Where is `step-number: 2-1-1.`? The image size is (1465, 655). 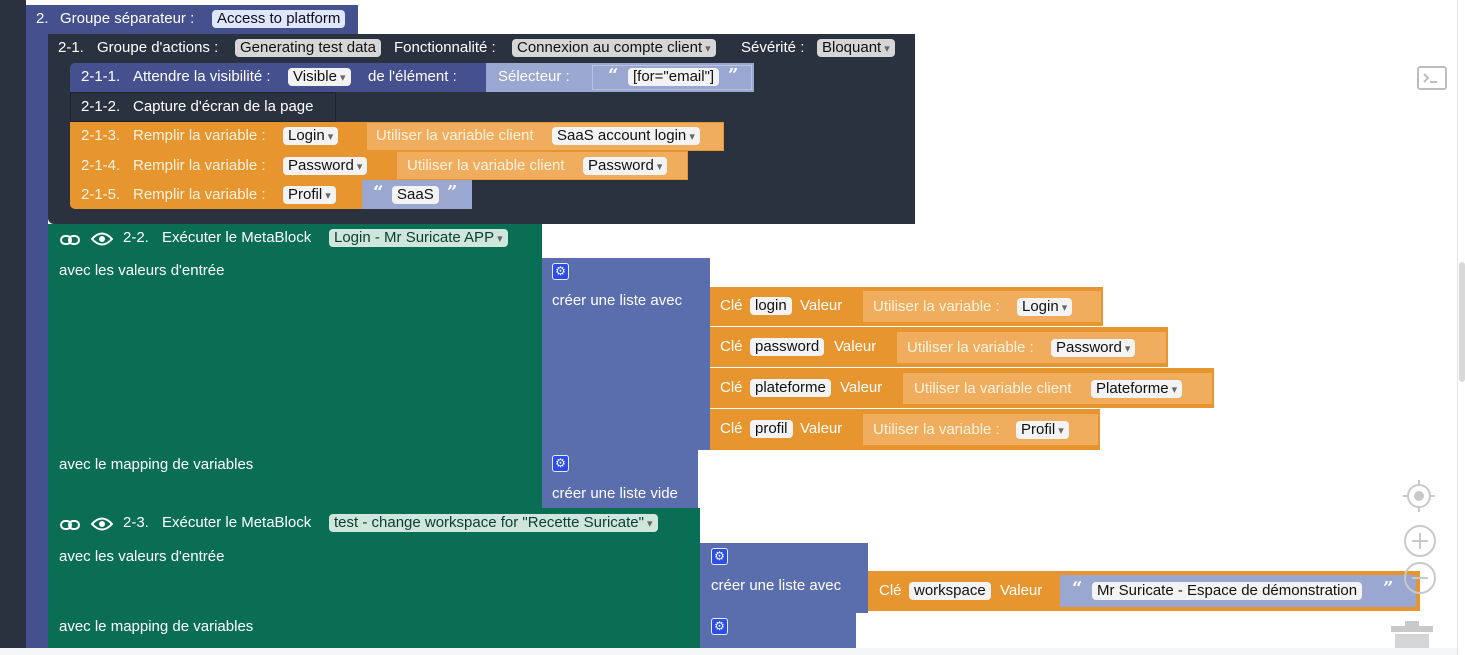
step-number: 2-1-1. is located at coordinates (101, 76).